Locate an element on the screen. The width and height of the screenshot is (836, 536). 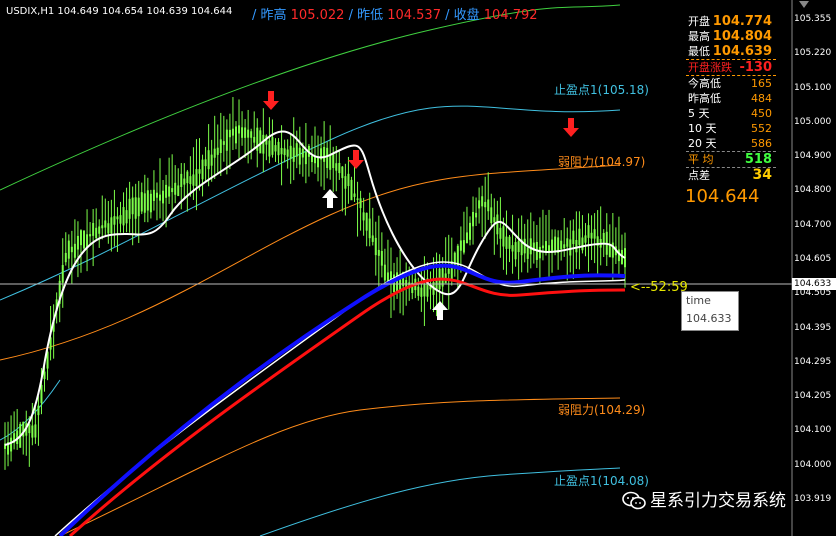
yesterday-close-value: 104.792 is located at coordinates (510, 15).